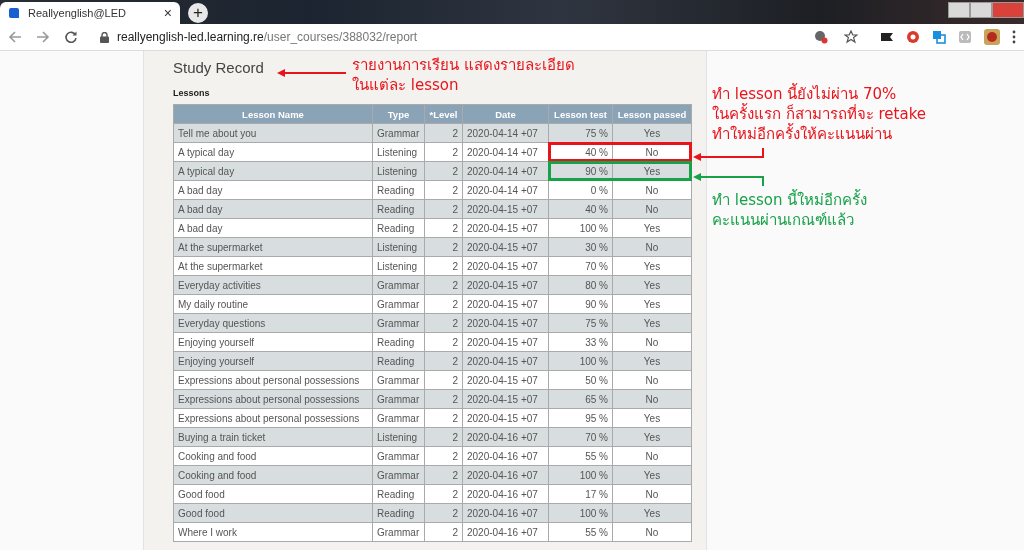  Describe the element at coordinates (198, 13) in the screenshot. I see `new-tab-button: +` at that location.